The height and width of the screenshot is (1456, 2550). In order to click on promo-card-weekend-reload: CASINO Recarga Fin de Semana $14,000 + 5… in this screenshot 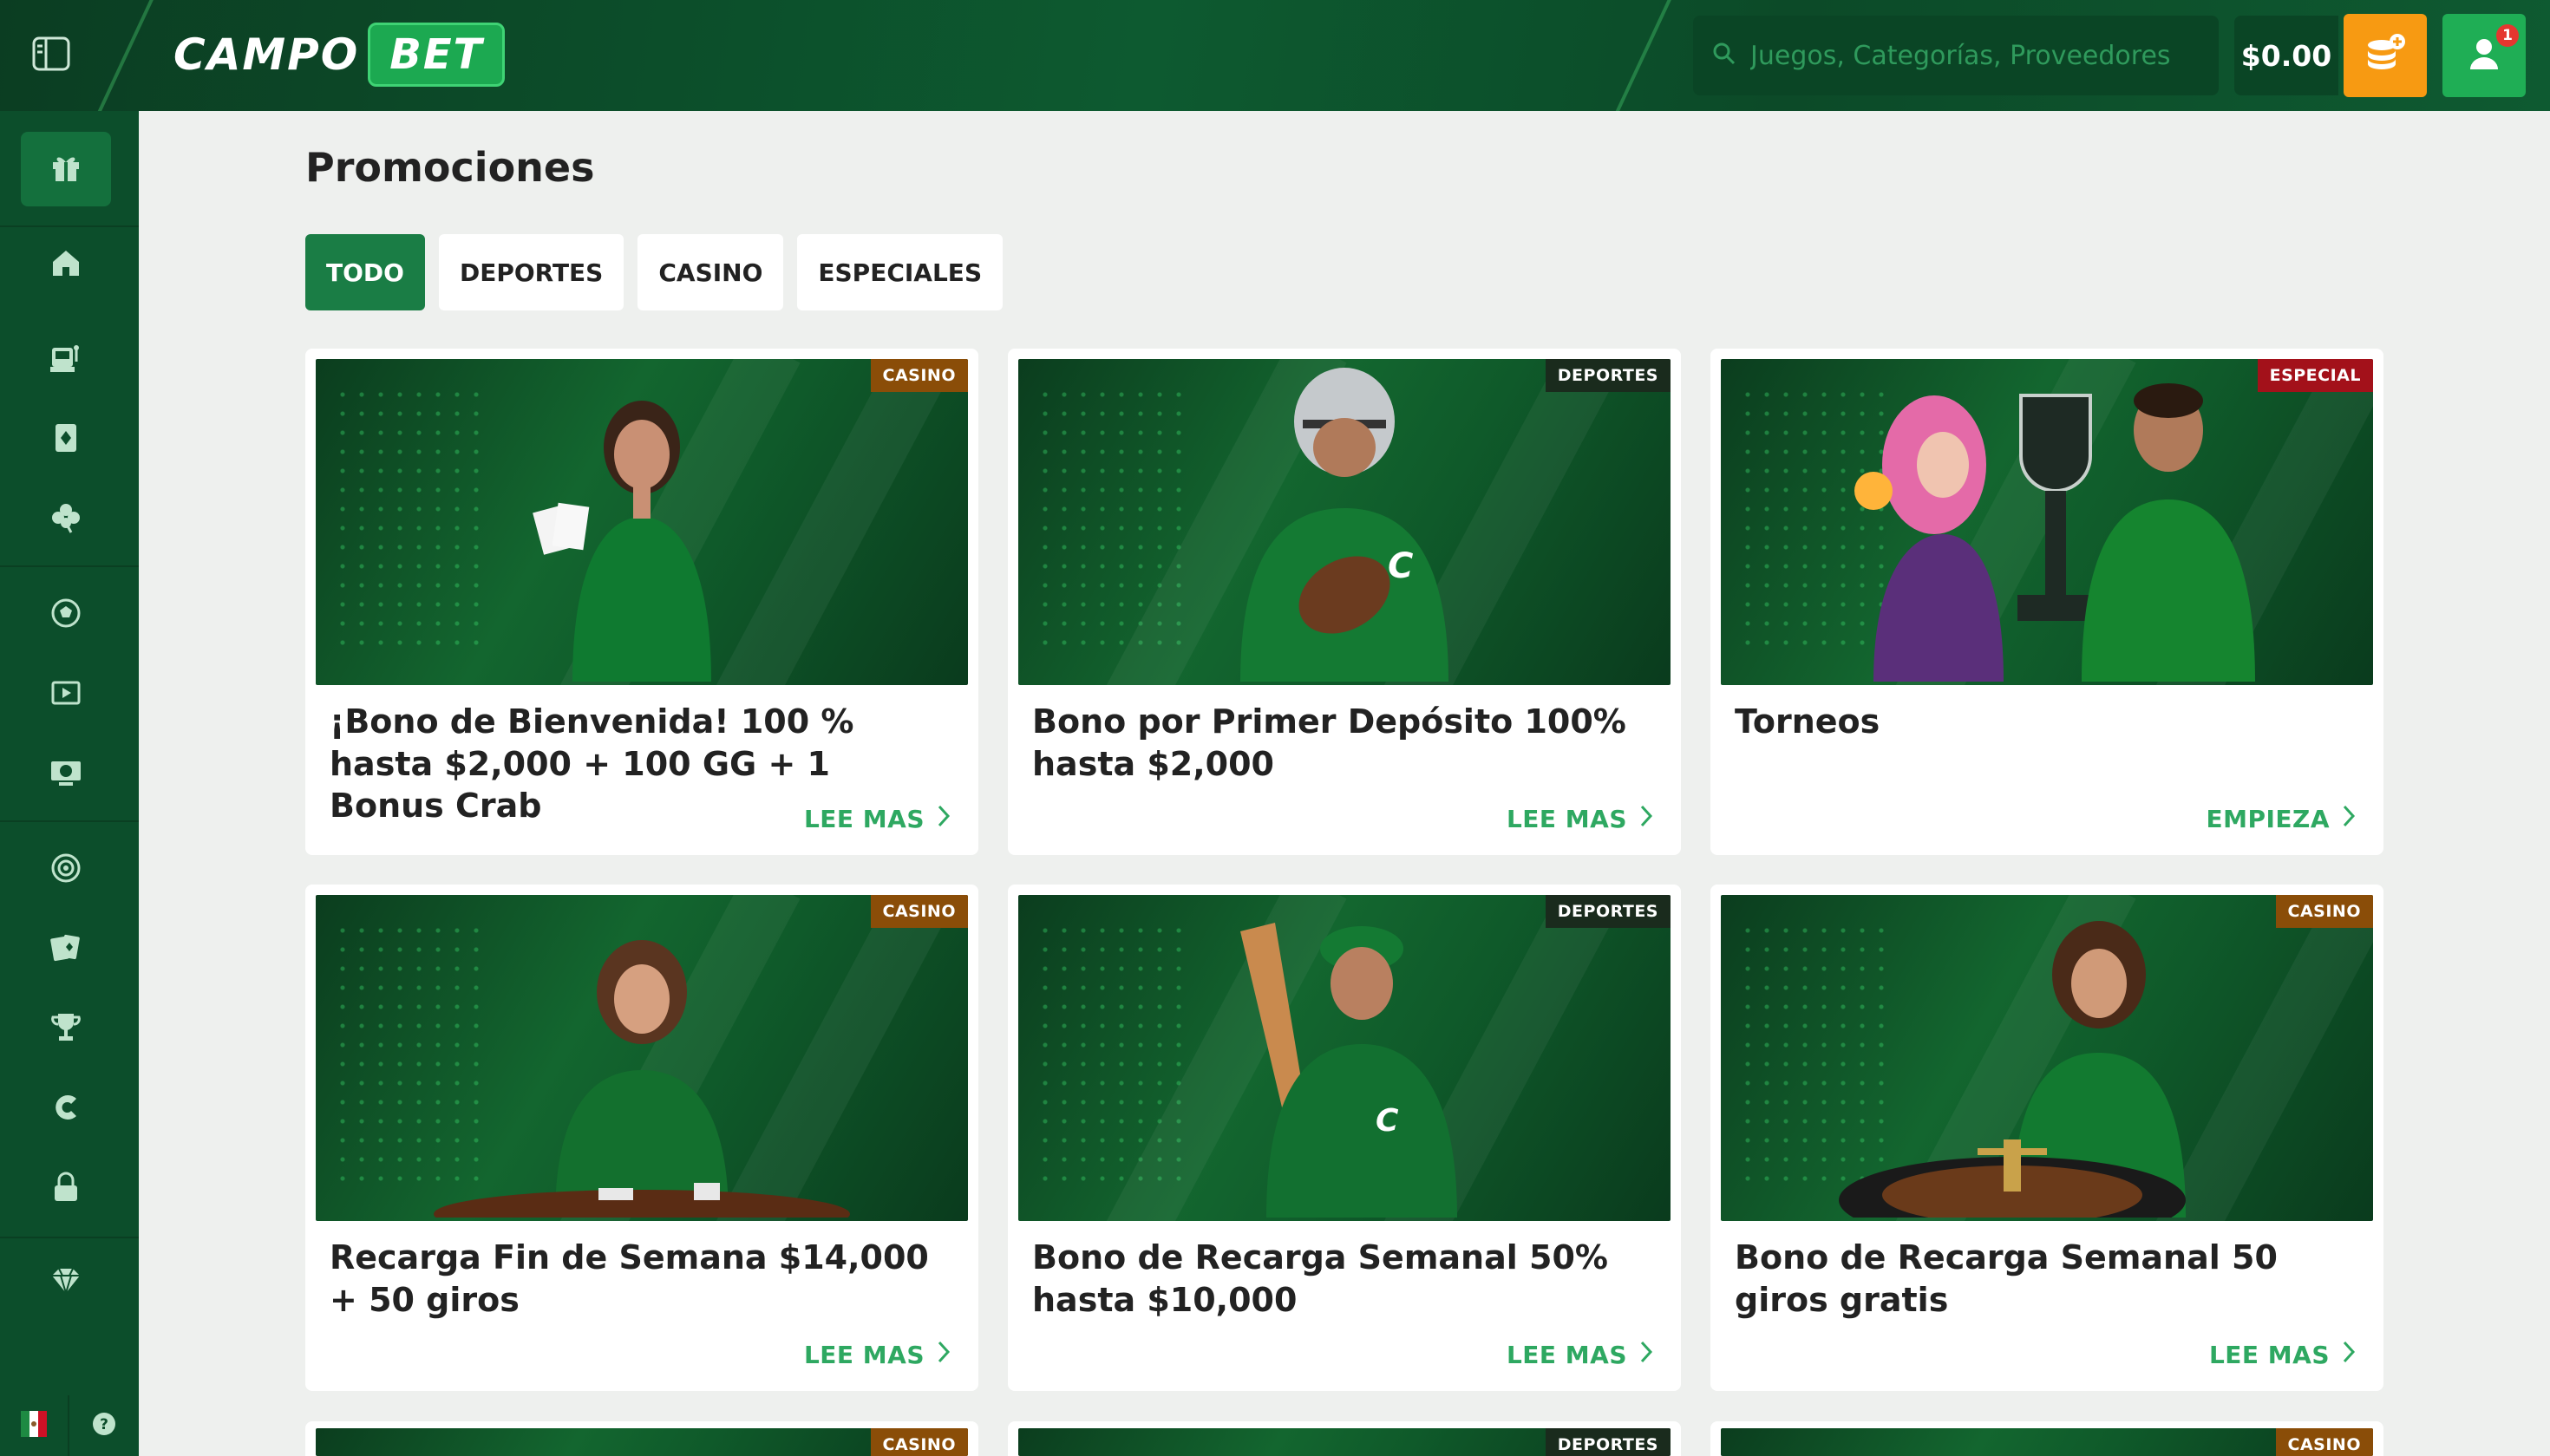, I will do `click(641, 1138)`.